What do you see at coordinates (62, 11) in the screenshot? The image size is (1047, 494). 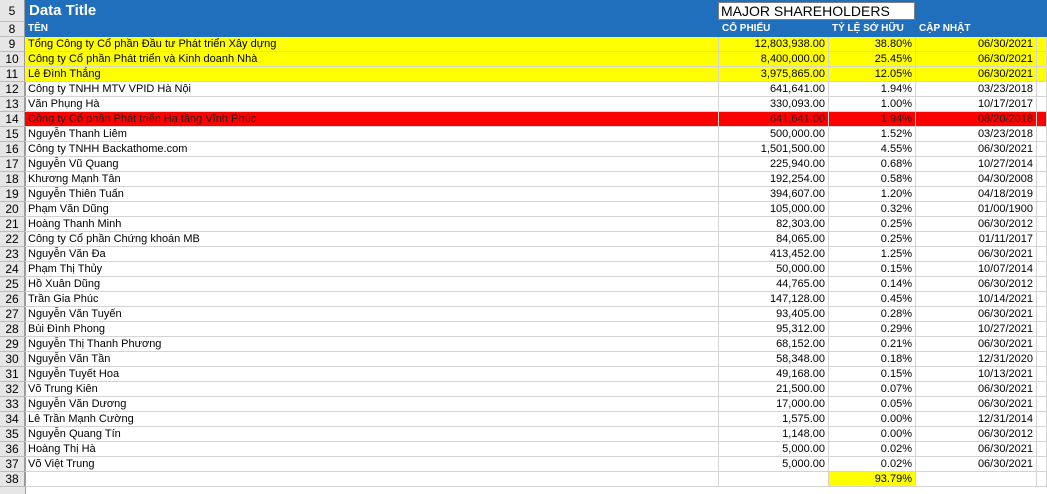 I see `data-title: Data Title` at bounding box center [62, 11].